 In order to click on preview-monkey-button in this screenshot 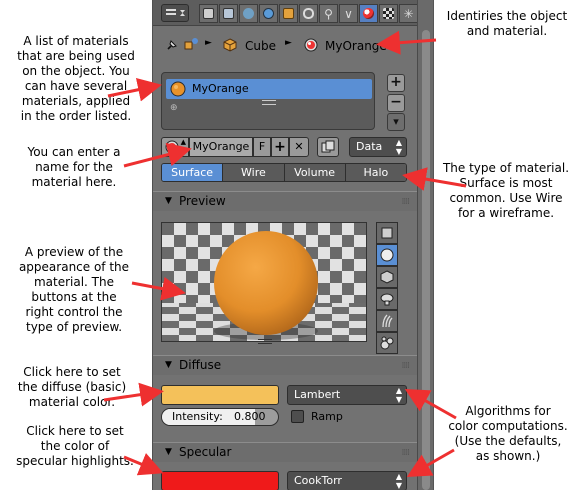, I will do `click(387, 299)`.